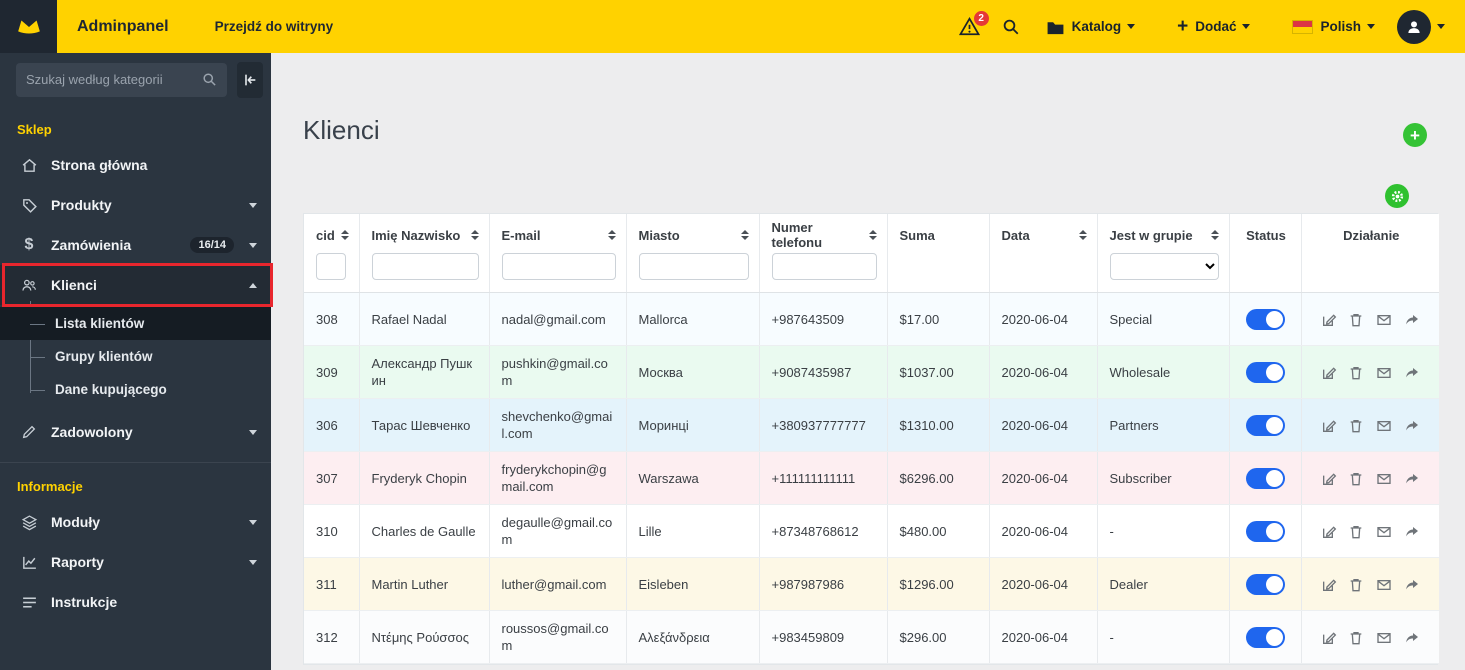 This screenshot has height=670, width=1465. I want to click on search-icon, so click(209, 79).